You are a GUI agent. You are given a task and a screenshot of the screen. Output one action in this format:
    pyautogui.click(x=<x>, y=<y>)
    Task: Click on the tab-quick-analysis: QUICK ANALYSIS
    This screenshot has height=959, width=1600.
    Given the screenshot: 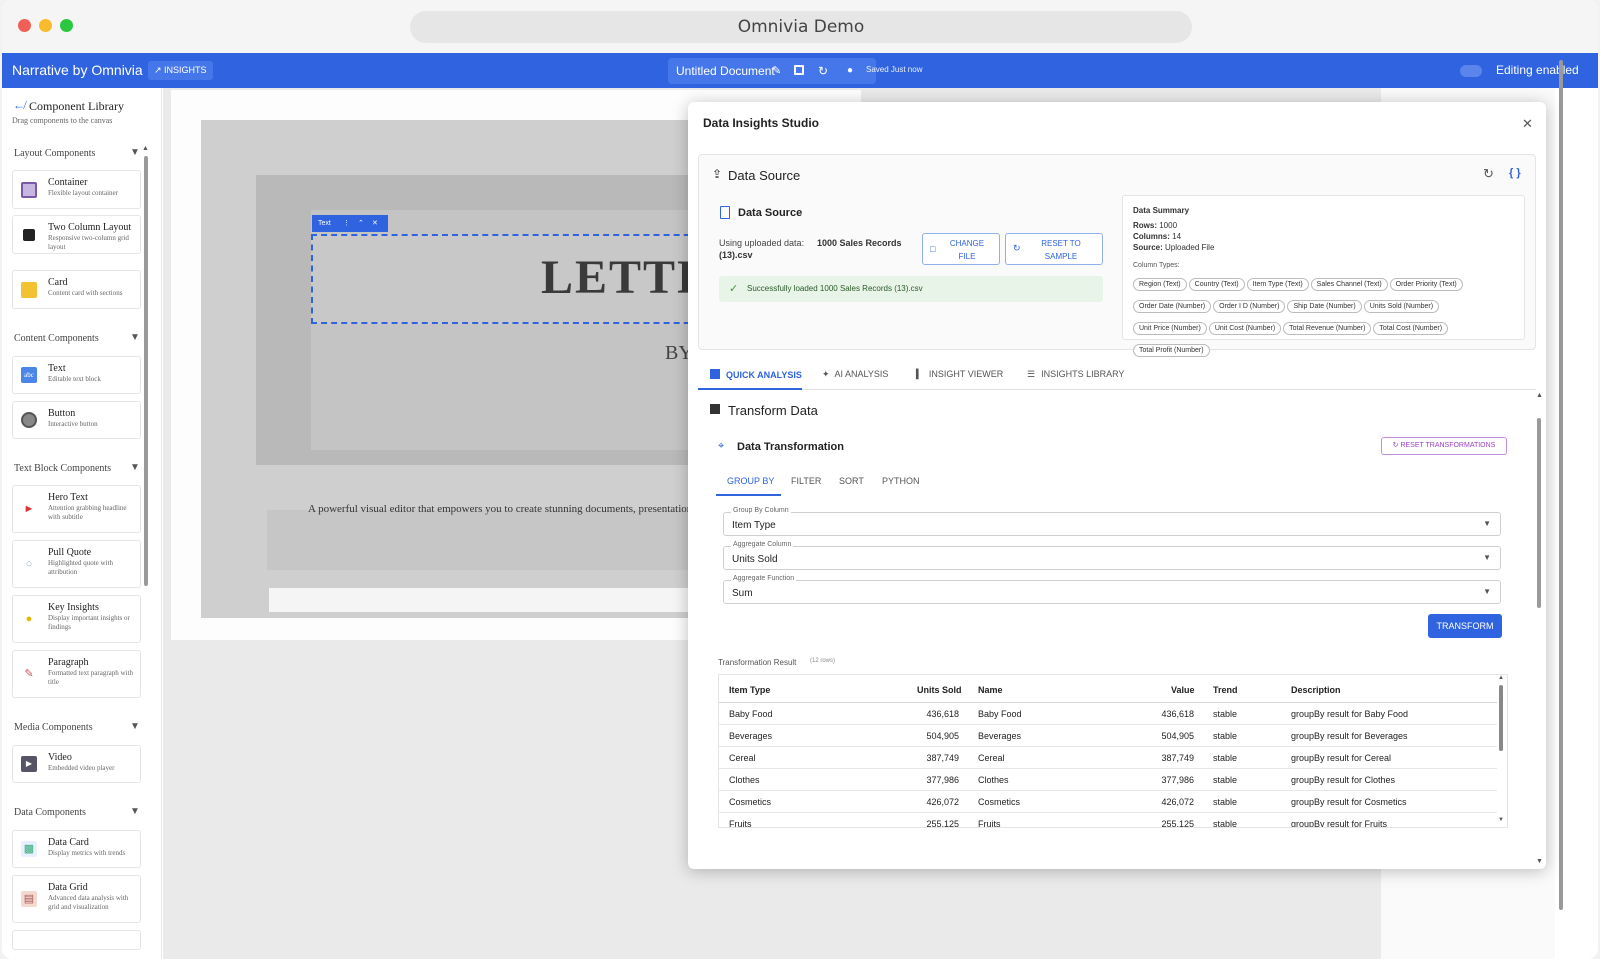 What is the action you would take?
    pyautogui.click(x=756, y=374)
    